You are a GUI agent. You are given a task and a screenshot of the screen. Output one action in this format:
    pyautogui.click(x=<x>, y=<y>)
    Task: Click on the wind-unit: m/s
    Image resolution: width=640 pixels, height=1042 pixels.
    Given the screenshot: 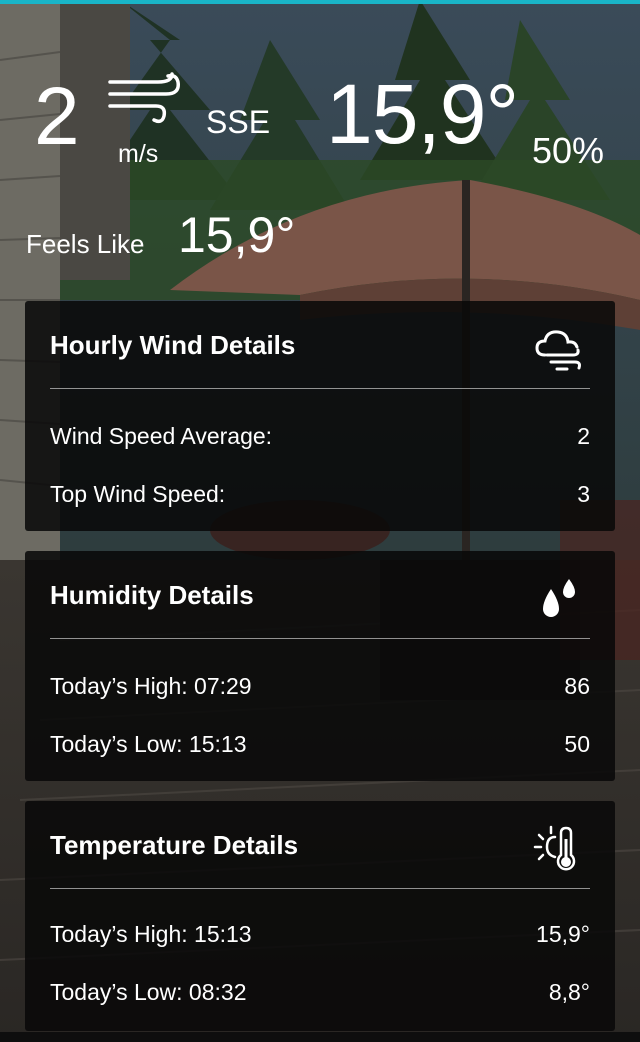 What is the action you would take?
    pyautogui.click(x=138, y=154)
    